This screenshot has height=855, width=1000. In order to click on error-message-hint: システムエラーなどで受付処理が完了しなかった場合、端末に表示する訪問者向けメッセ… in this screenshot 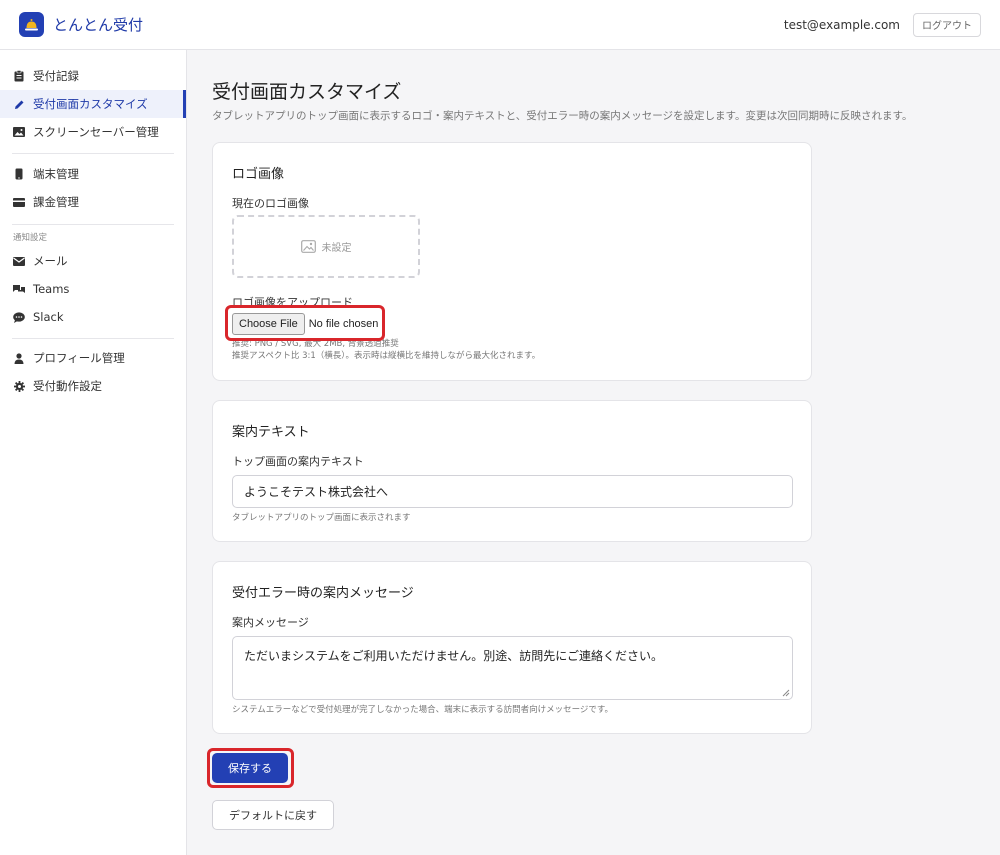, I will do `click(423, 710)`.